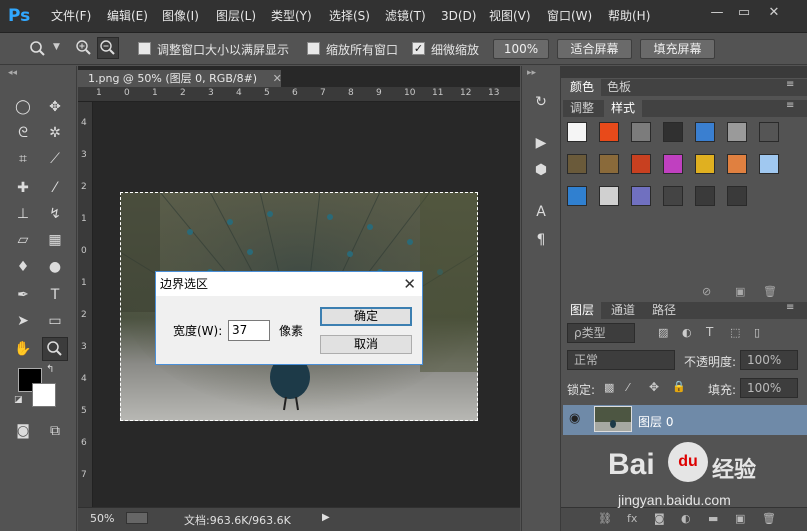  Describe the element at coordinates (127, 16) in the screenshot. I see `menu-edit: 编辑(E)` at that location.